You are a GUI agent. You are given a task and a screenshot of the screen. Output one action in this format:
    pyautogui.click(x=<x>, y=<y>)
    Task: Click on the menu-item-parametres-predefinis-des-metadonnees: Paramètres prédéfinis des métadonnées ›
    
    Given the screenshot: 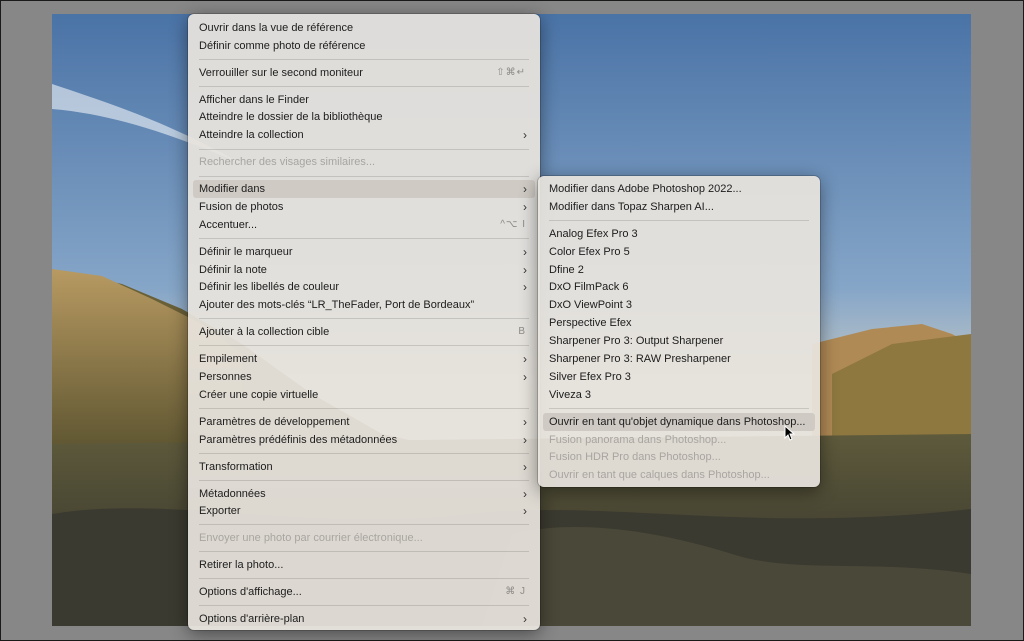 What is the action you would take?
    pyautogui.click(x=364, y=440)
    